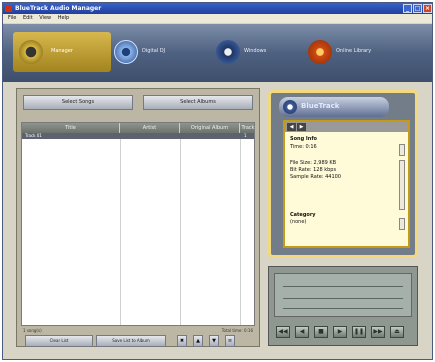 Image resolution: width=435 pixels, height=362 pixels. What do you see at coordinates (126, 52) in the screenshot?
I see `eye-disc-icon` at bounding box center [126, 52].